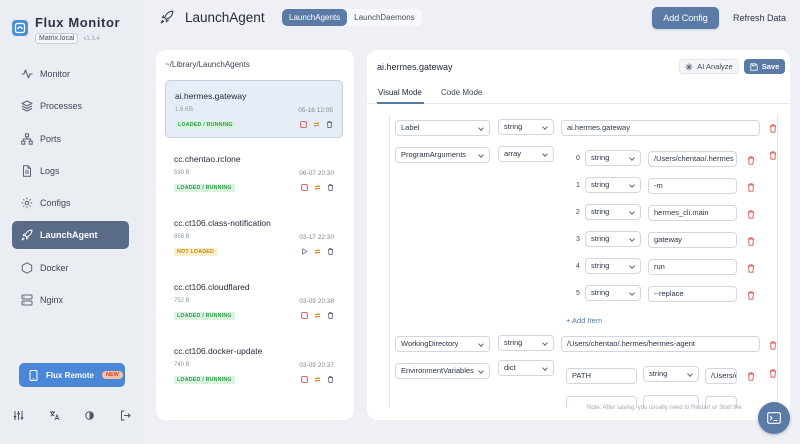 This screenshot has height=444, width=800. I want to click on sidebar-item-processes: Processes, so click(70, 106).